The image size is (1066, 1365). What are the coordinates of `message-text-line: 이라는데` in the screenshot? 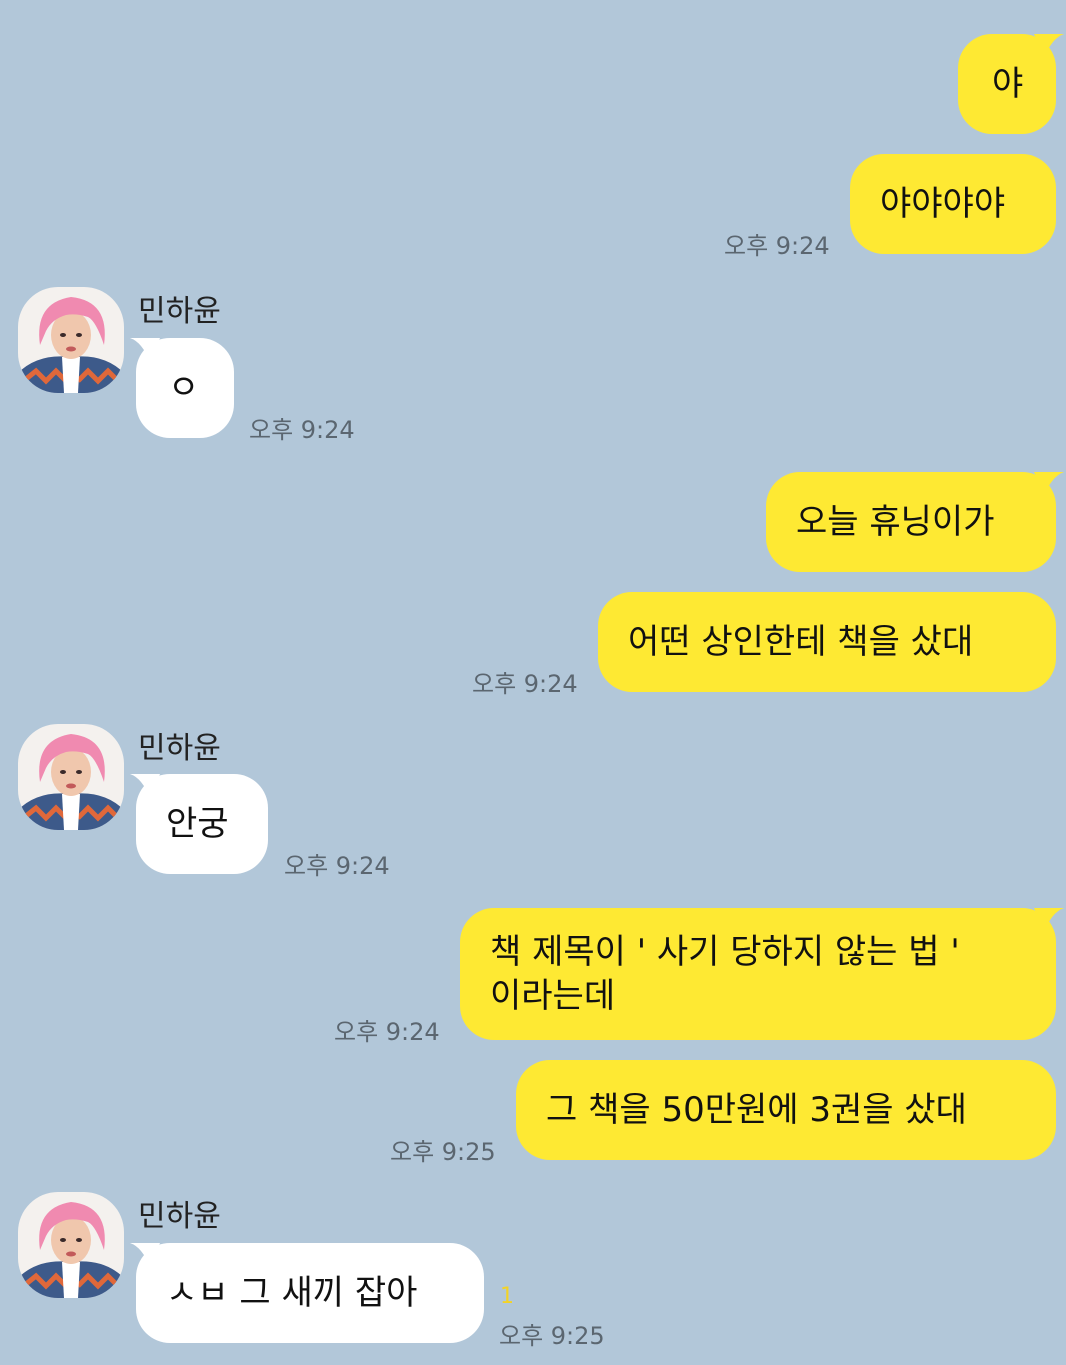 It's located at (553, 996).